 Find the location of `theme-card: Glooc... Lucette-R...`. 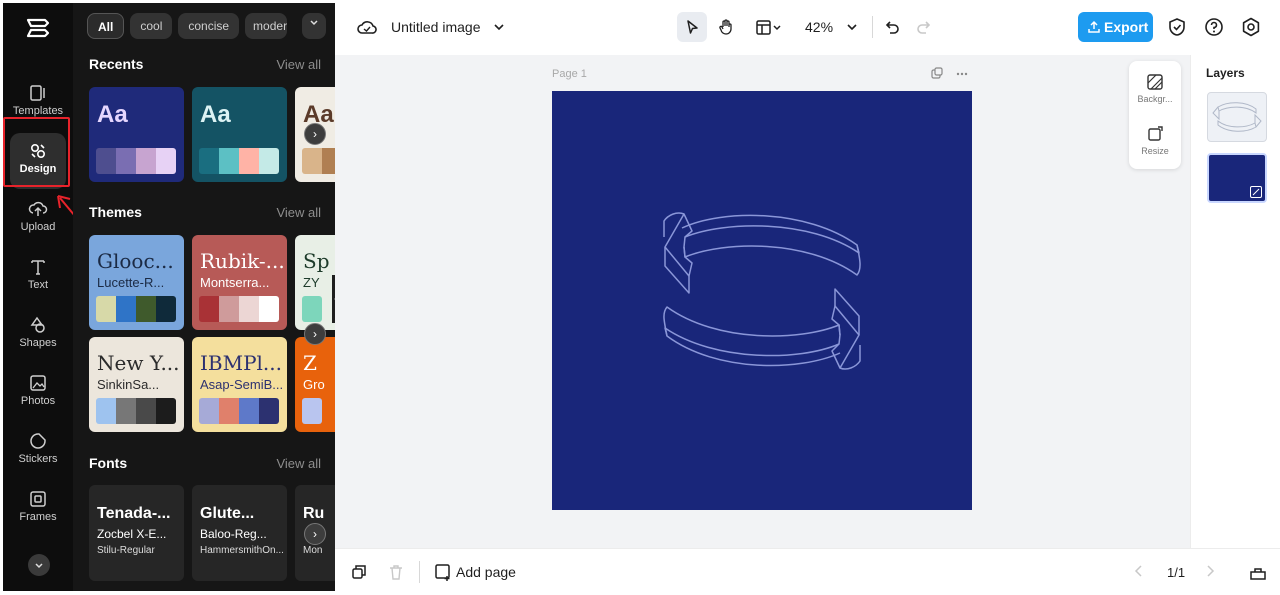

theme-card: Glooc... Lucette-R... is located at coordinates (136, 282).